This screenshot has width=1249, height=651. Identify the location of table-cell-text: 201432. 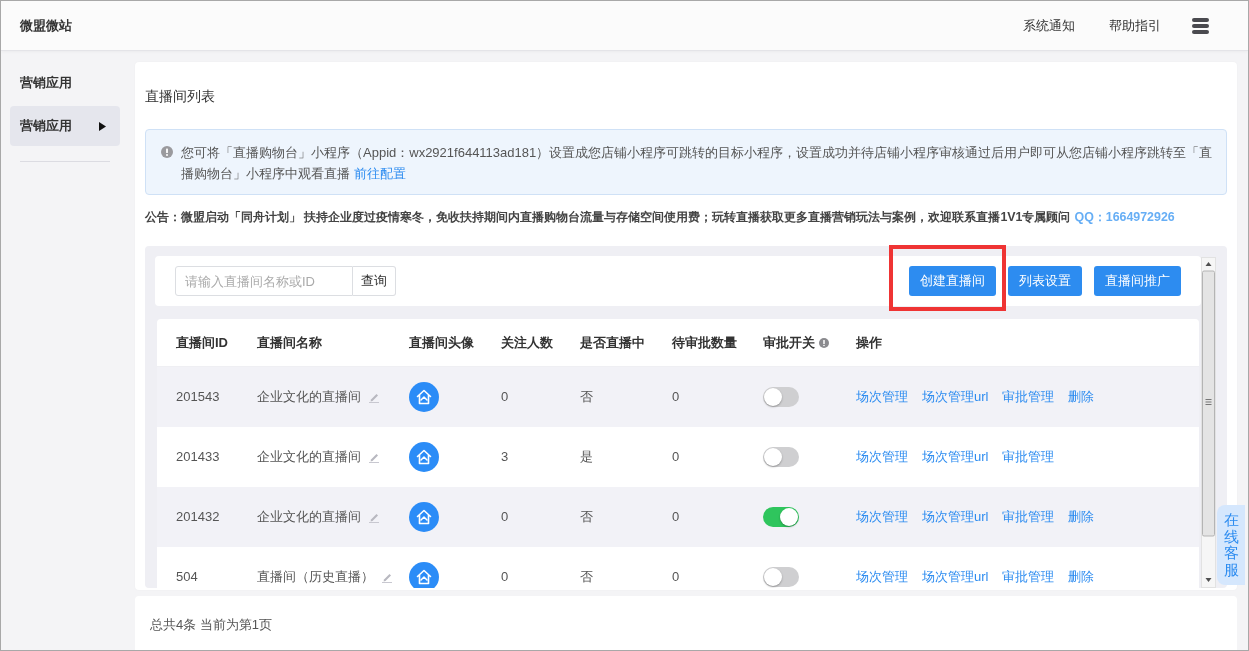
(198, 517).